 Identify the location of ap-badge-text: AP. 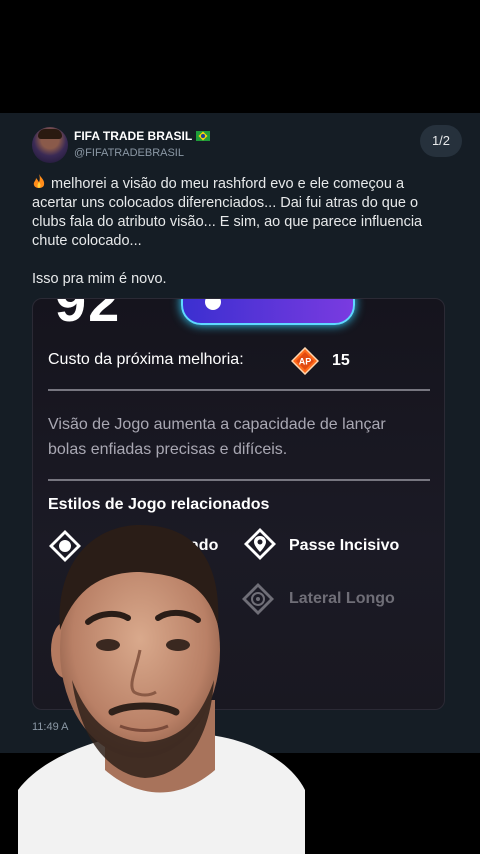
(305, 362).